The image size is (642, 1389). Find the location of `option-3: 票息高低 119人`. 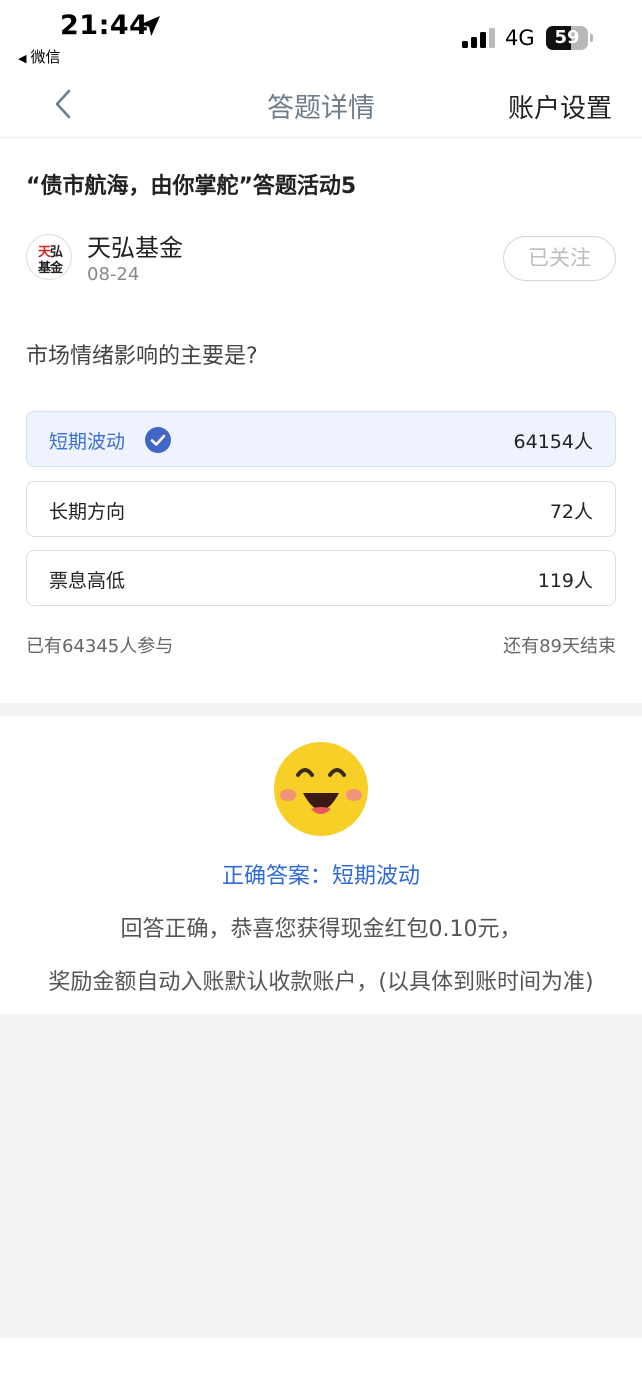

option-3: 票息高低 119人 is located at coordinates (321, 578).